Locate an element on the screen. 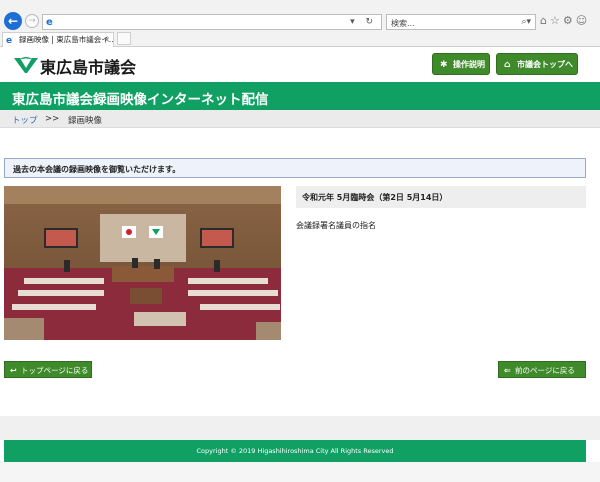 The width and height of the screenshot is (600, 482). back-to-previous-button: ⇐ 前のページに戻る is located at coordinates (542, 369).